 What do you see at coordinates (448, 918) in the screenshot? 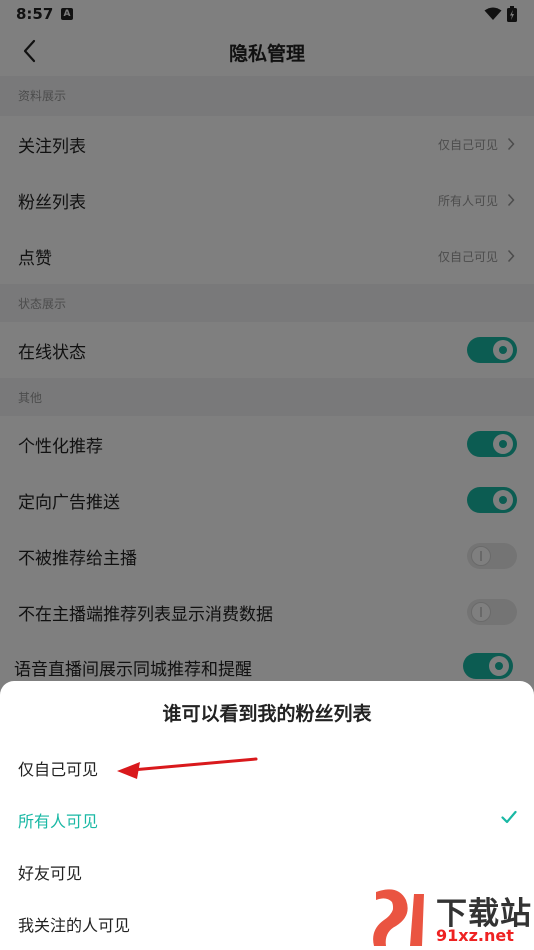
I see `watermark: 下载站 91xz.net` at bounding box center [448, 918].